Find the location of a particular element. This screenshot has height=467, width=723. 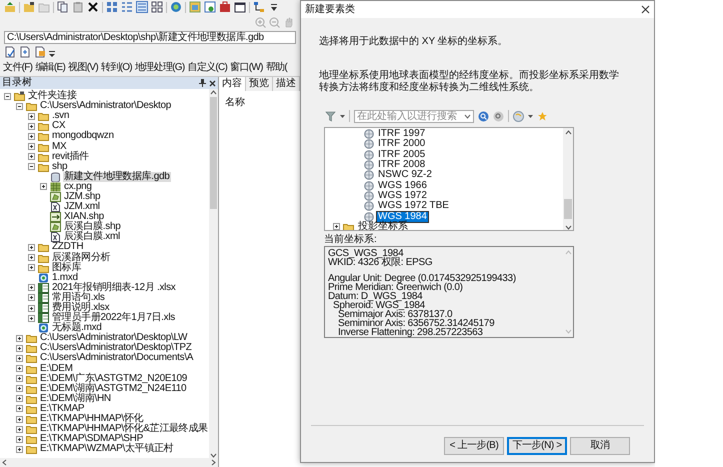

dialog-button: 下一步(N) > is located at coordinates (537, 446).